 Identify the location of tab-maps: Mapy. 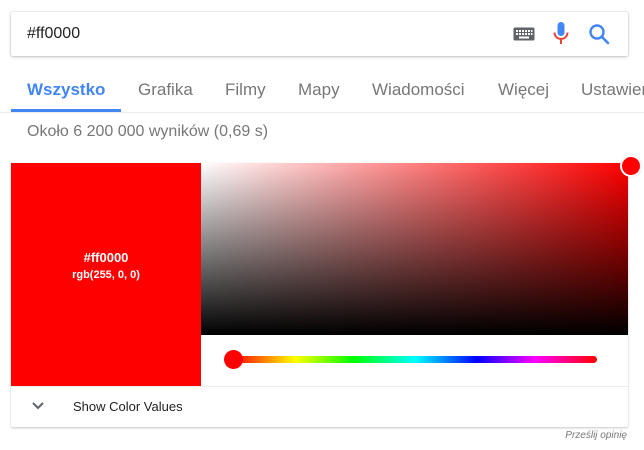
(319, 90).